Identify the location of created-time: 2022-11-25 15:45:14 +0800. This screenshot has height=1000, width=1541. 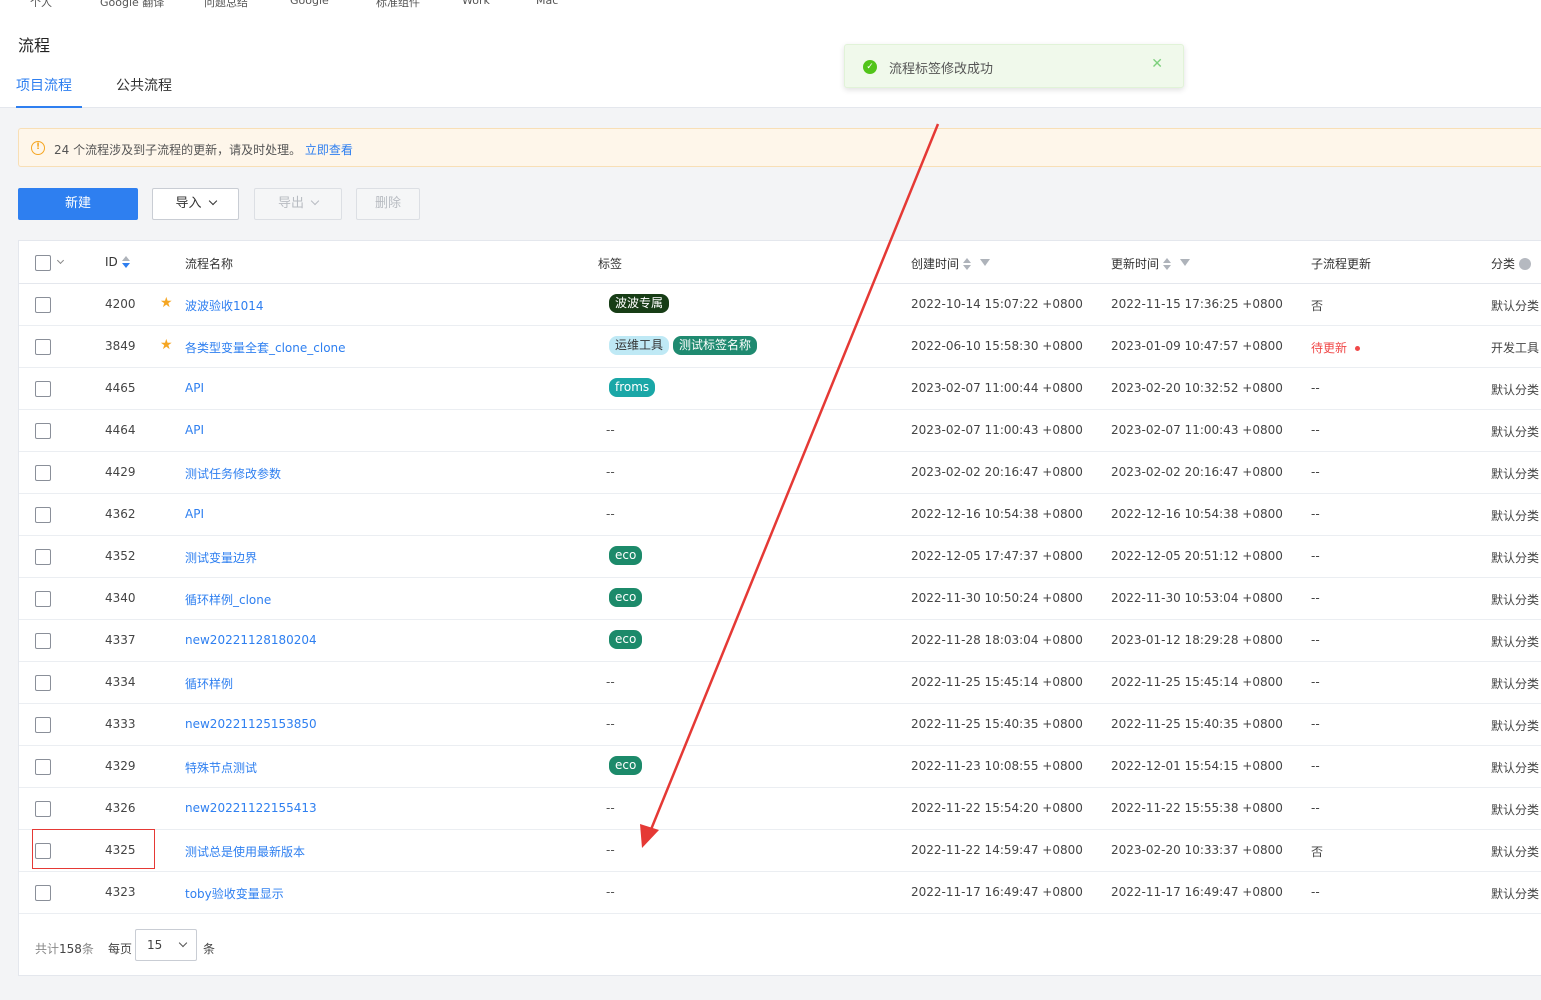
(997, 682).